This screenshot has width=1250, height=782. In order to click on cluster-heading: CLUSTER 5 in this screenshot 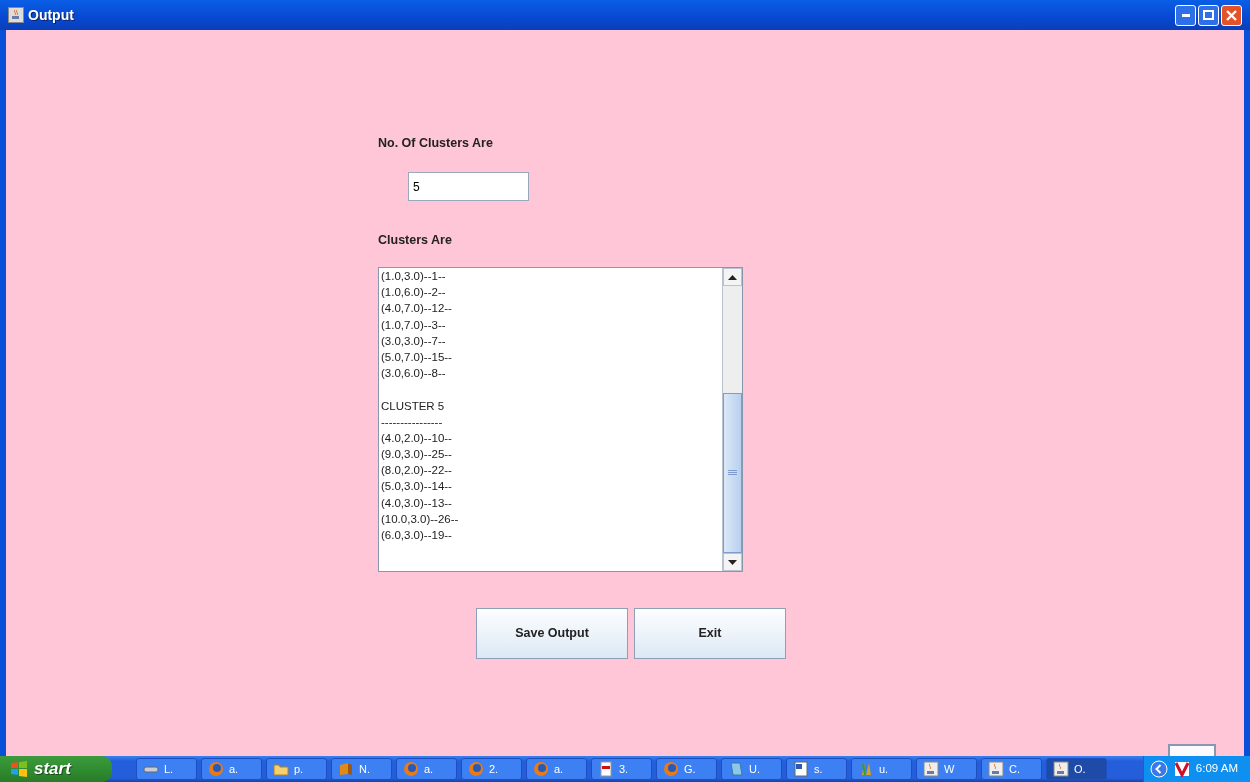, I will do `click(413, 406)`.